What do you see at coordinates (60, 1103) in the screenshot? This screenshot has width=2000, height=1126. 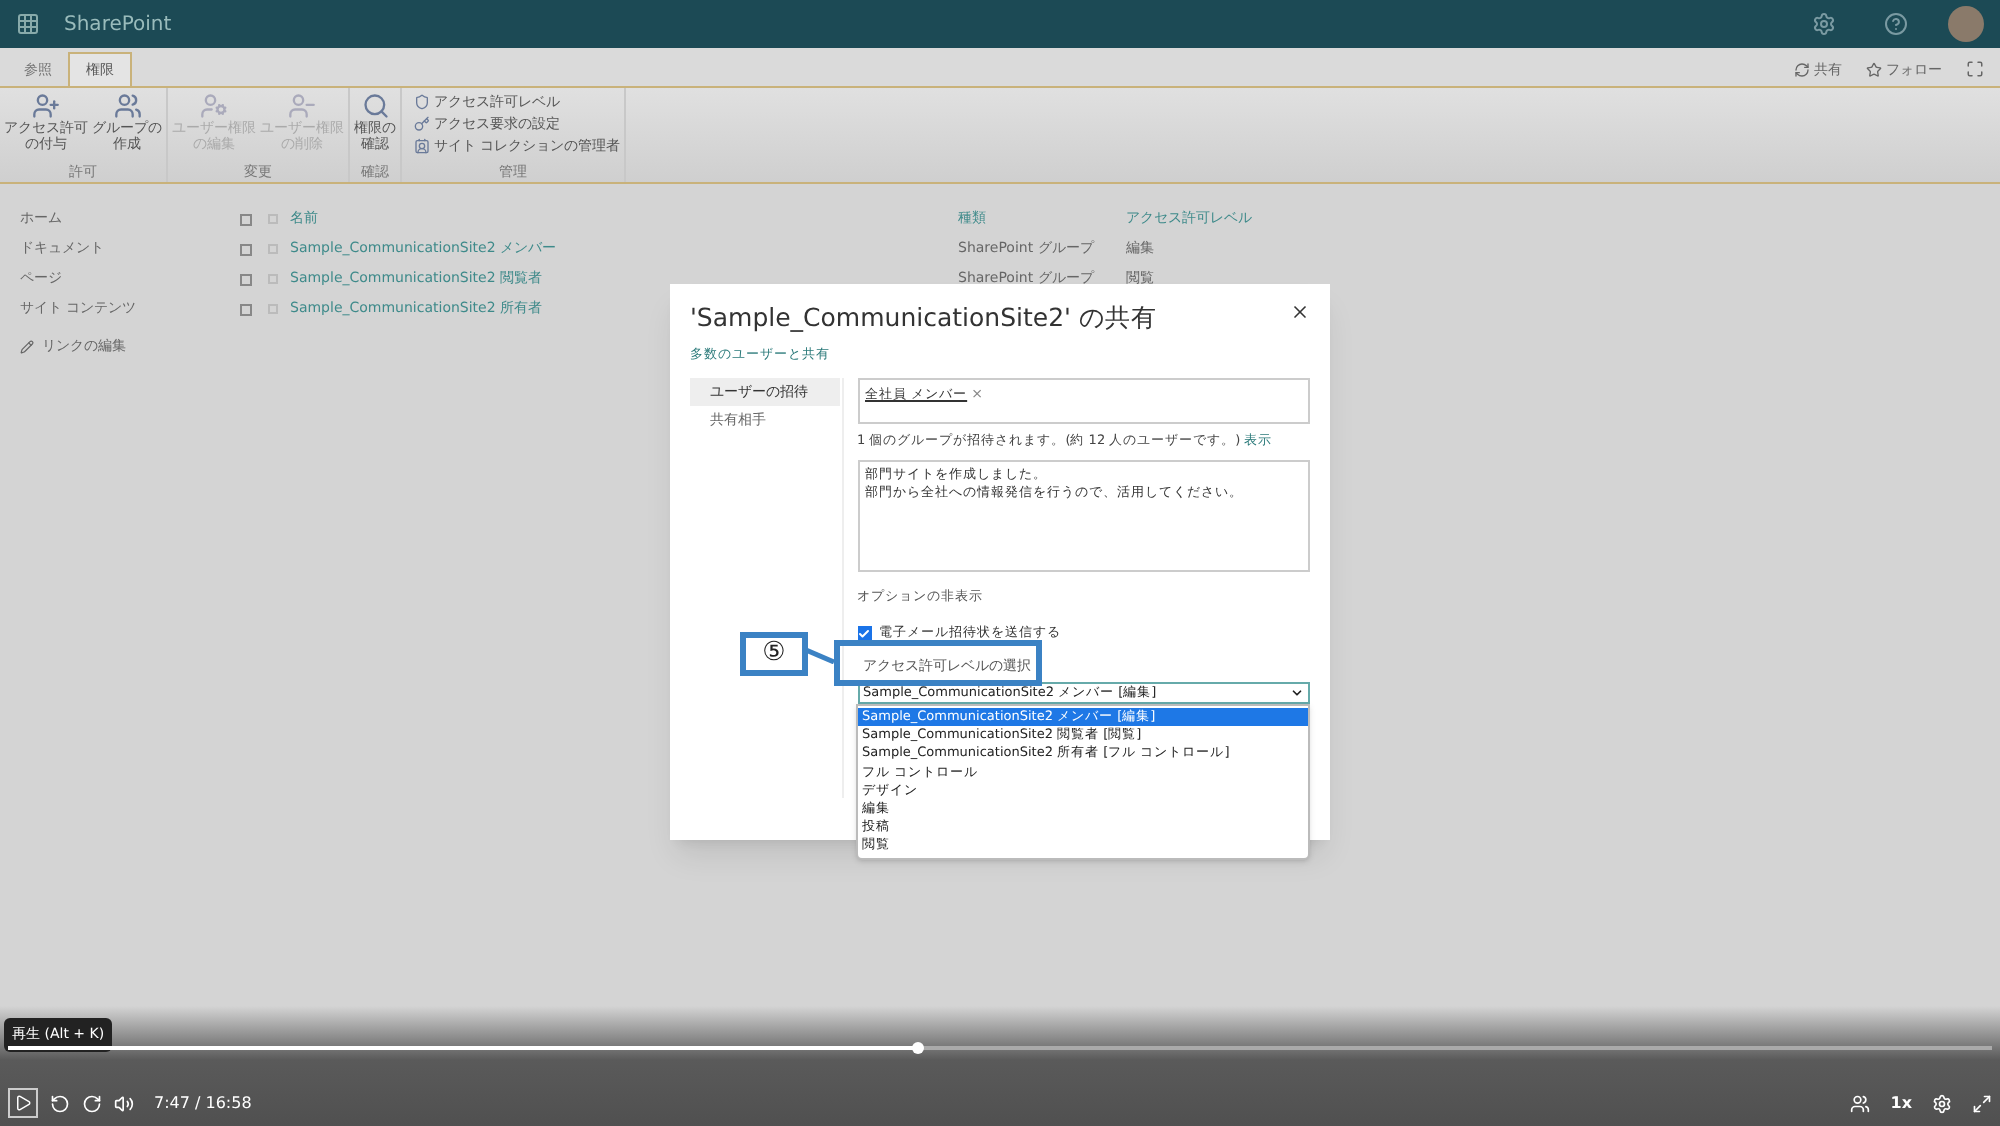 I see `rewind-icon` at bounding box center [60, 1103].